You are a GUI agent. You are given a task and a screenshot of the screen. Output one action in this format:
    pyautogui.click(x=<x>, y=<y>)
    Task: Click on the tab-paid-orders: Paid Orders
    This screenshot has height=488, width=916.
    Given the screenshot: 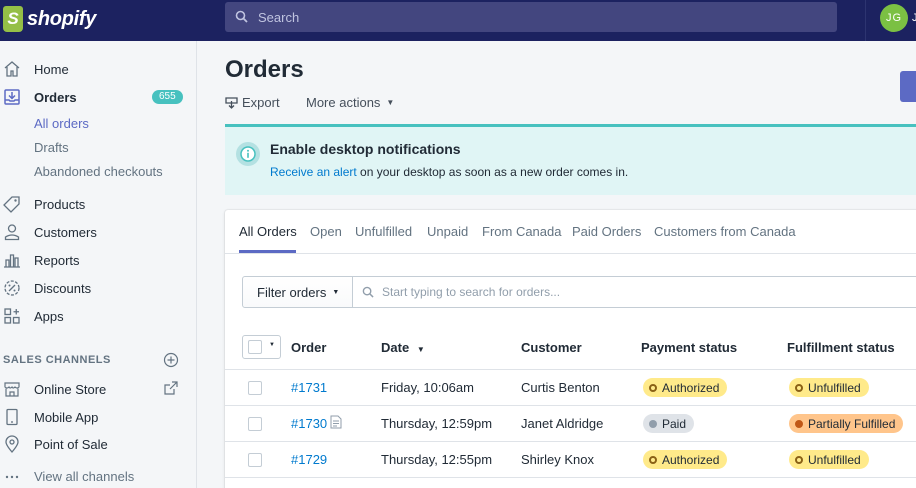 What is the action you would take?
    pyautogui.click(x=606, y=231)
    